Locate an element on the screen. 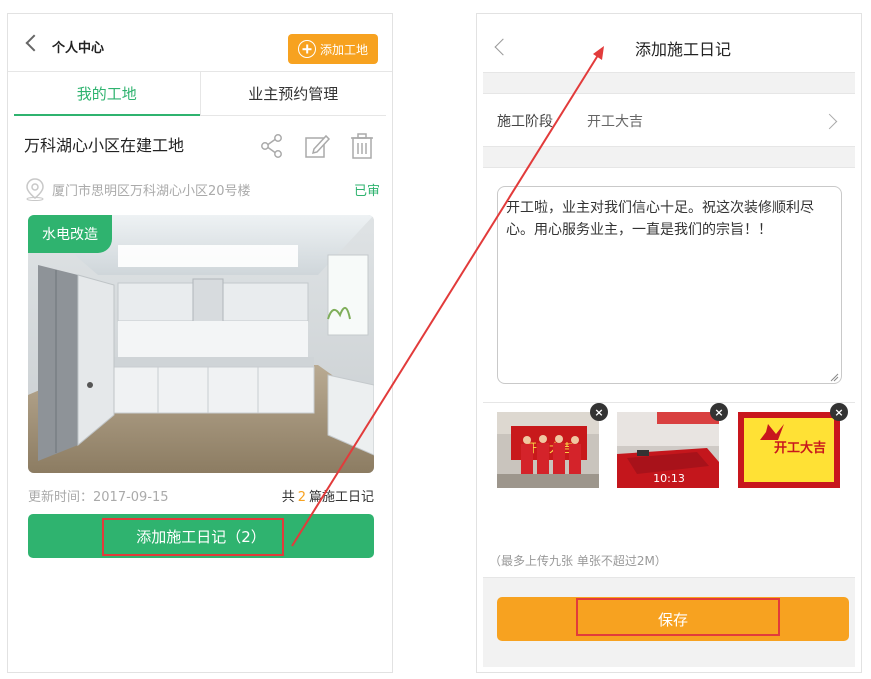  add-log-button: 添加施工日记（2） is located at coordinates (201, 536).